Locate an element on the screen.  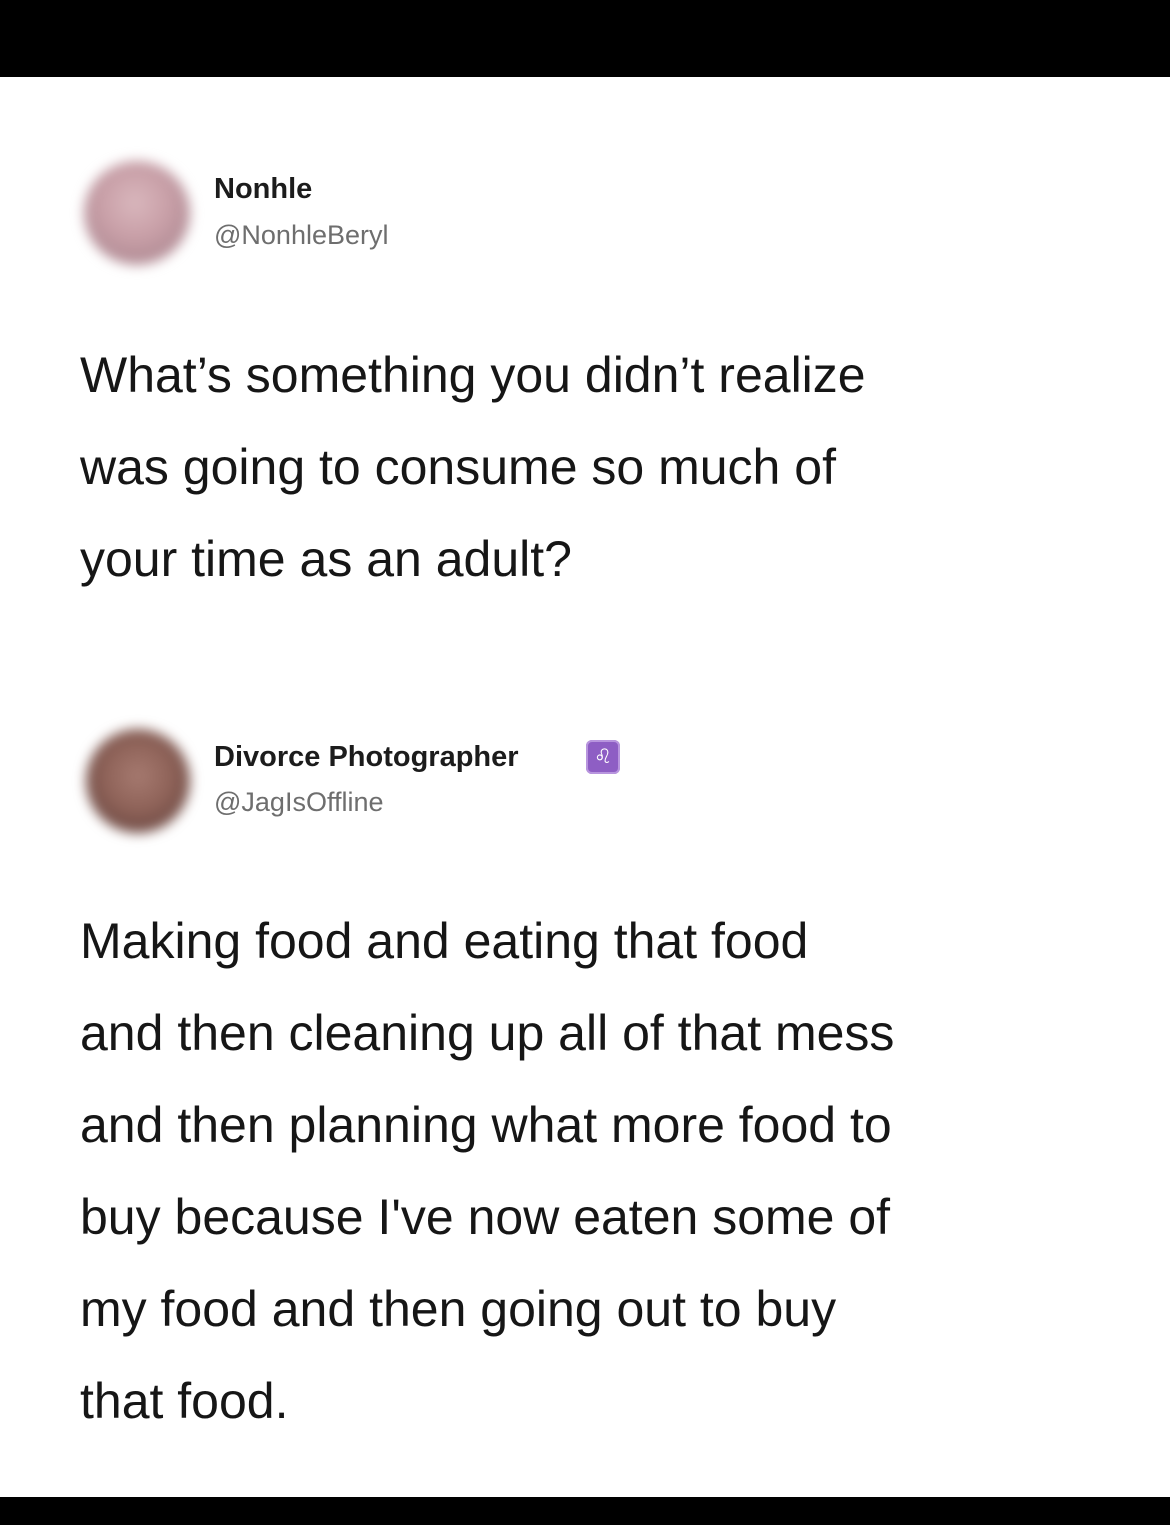
tweet-text-line: Making food and eating that food is located at coordinates (444, 941).